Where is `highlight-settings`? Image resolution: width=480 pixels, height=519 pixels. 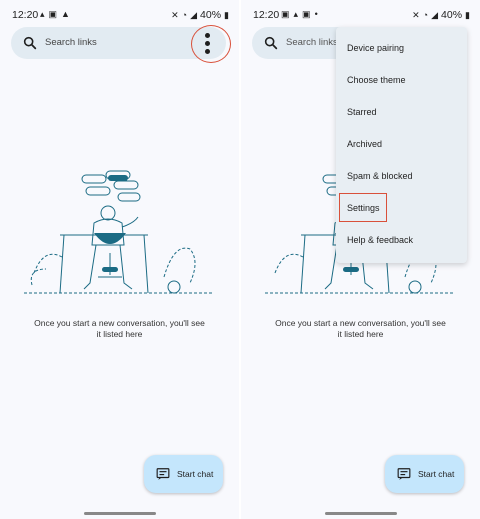 highlight-settings is located at coordinates (363, 207).